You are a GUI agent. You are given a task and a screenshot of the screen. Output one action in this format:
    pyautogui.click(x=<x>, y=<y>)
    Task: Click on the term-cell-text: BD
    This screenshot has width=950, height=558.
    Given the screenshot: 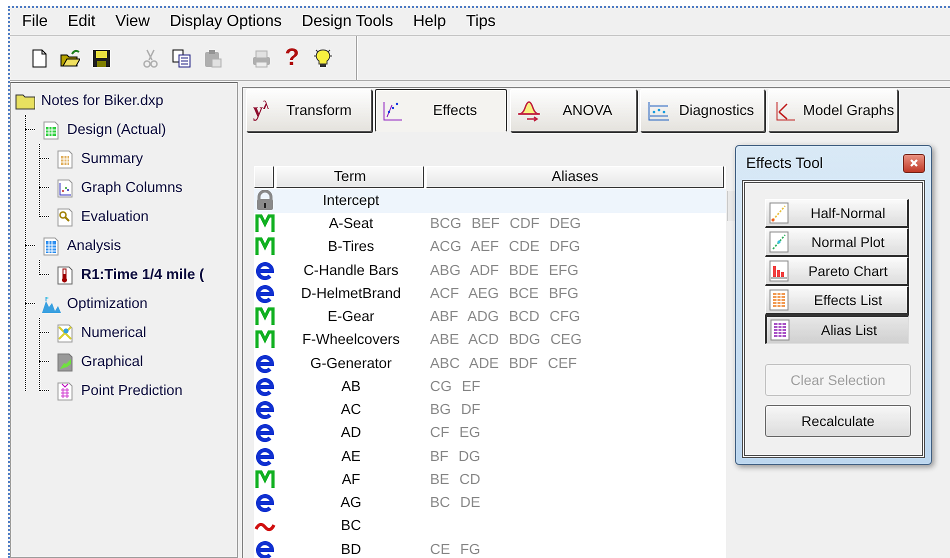 What is the action you would take?
    pyautogui.click(x=351, y=549)
    